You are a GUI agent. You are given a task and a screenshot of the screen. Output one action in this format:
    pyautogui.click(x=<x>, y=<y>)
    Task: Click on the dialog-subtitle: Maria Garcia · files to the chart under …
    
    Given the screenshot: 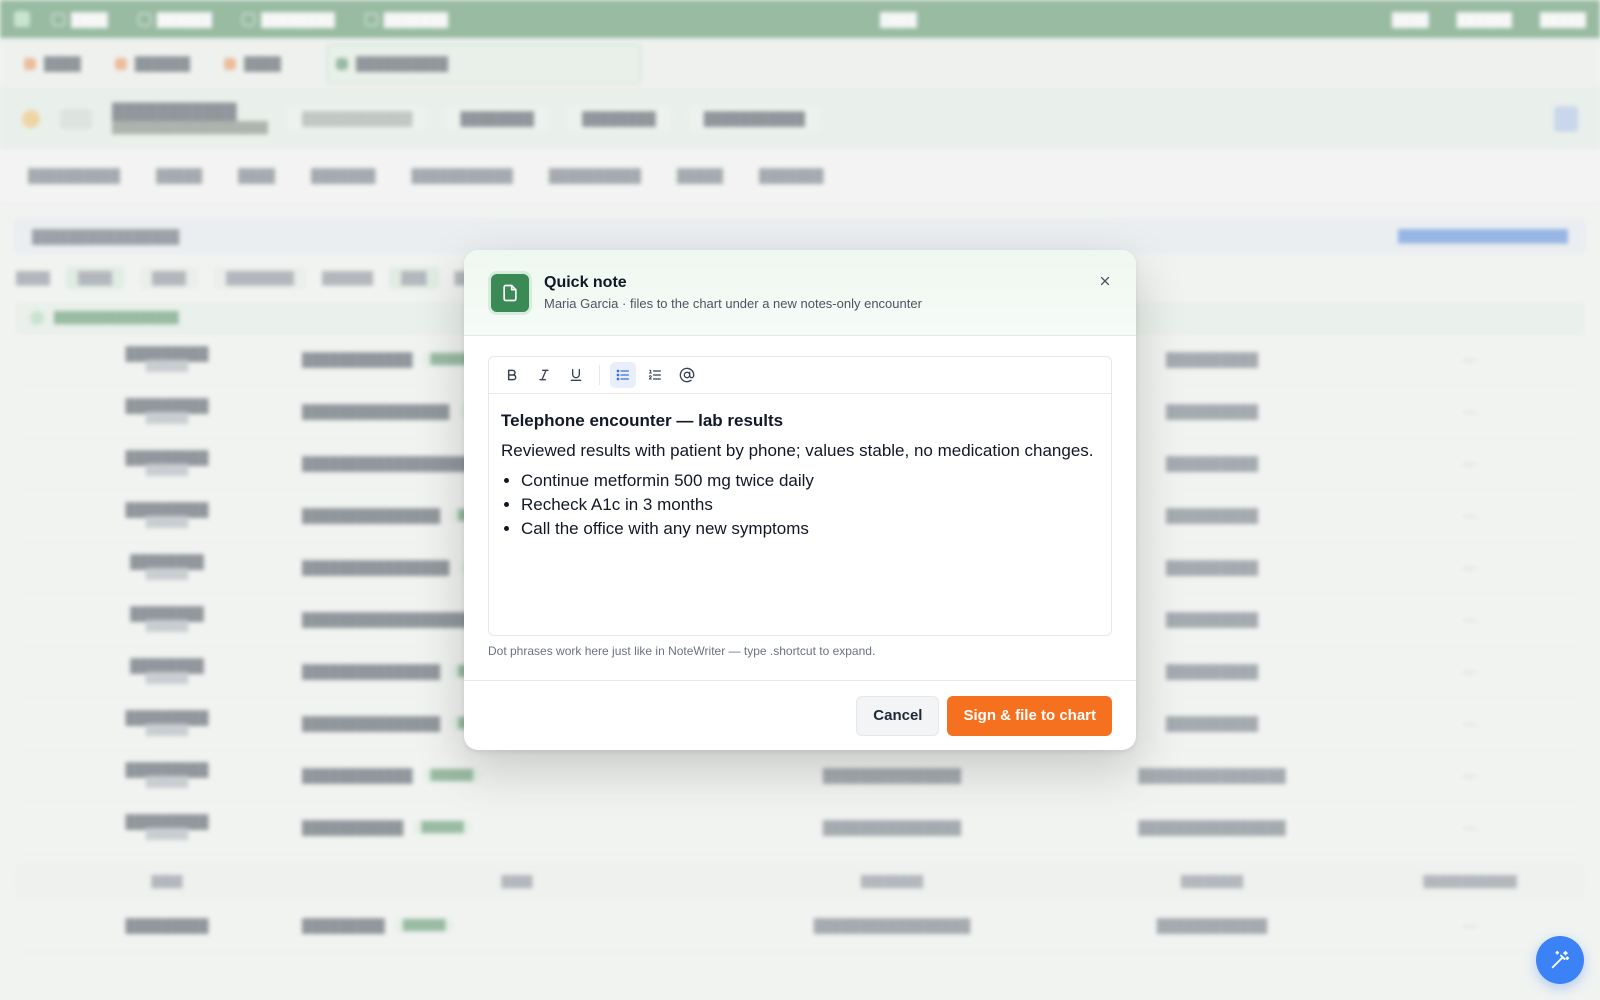 What is the action you would take?
    pyautogui.click(x=733, y=303)
    